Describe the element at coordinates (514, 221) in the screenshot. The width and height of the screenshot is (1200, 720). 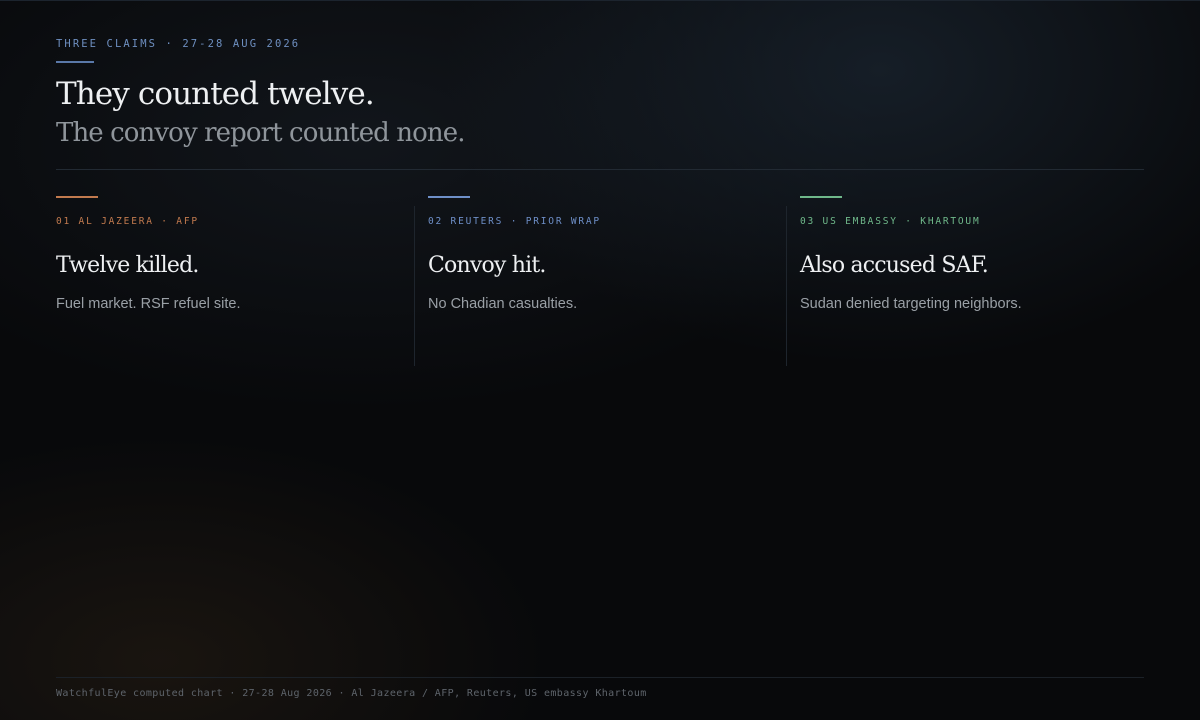
I see `claim-source: 02 REUTERS · PRIOR WRAP` at that location.